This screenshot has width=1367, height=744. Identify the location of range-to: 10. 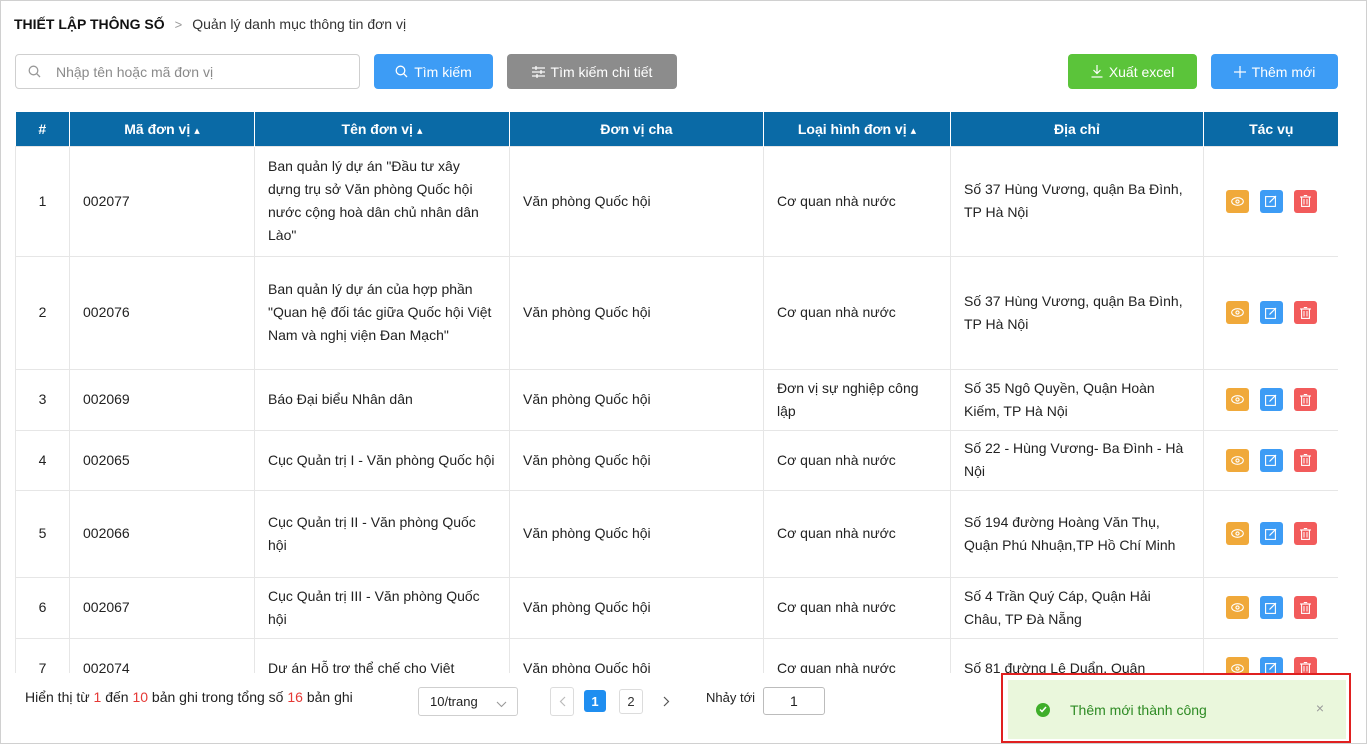
(140, 697).